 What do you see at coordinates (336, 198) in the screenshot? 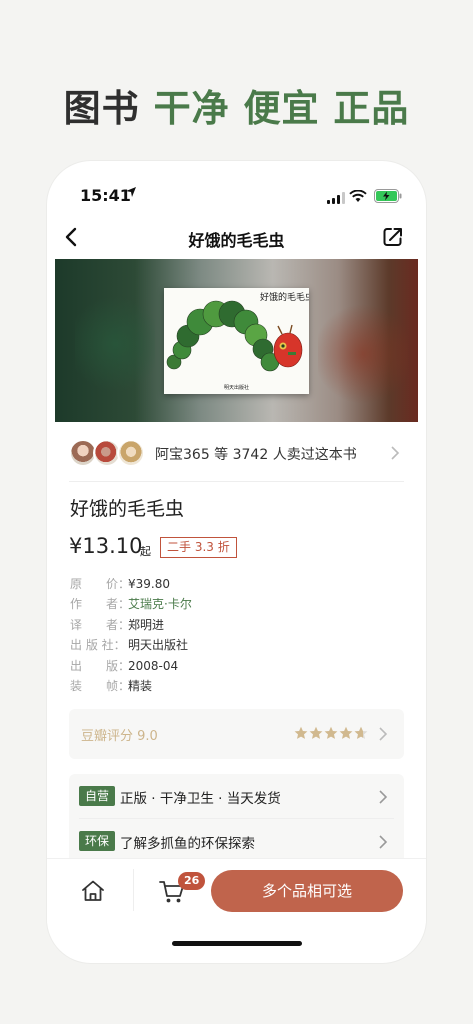
I see `cellular-signal-icon` at bounding box center [336, 198].